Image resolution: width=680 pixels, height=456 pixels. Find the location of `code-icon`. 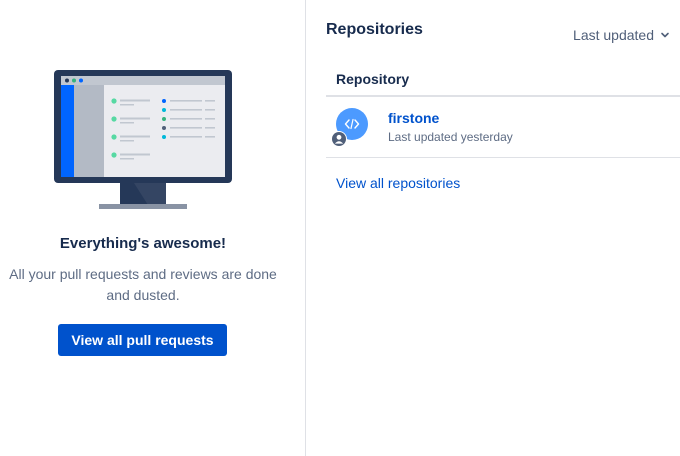

code-icon is located at coordinates (352, 124).